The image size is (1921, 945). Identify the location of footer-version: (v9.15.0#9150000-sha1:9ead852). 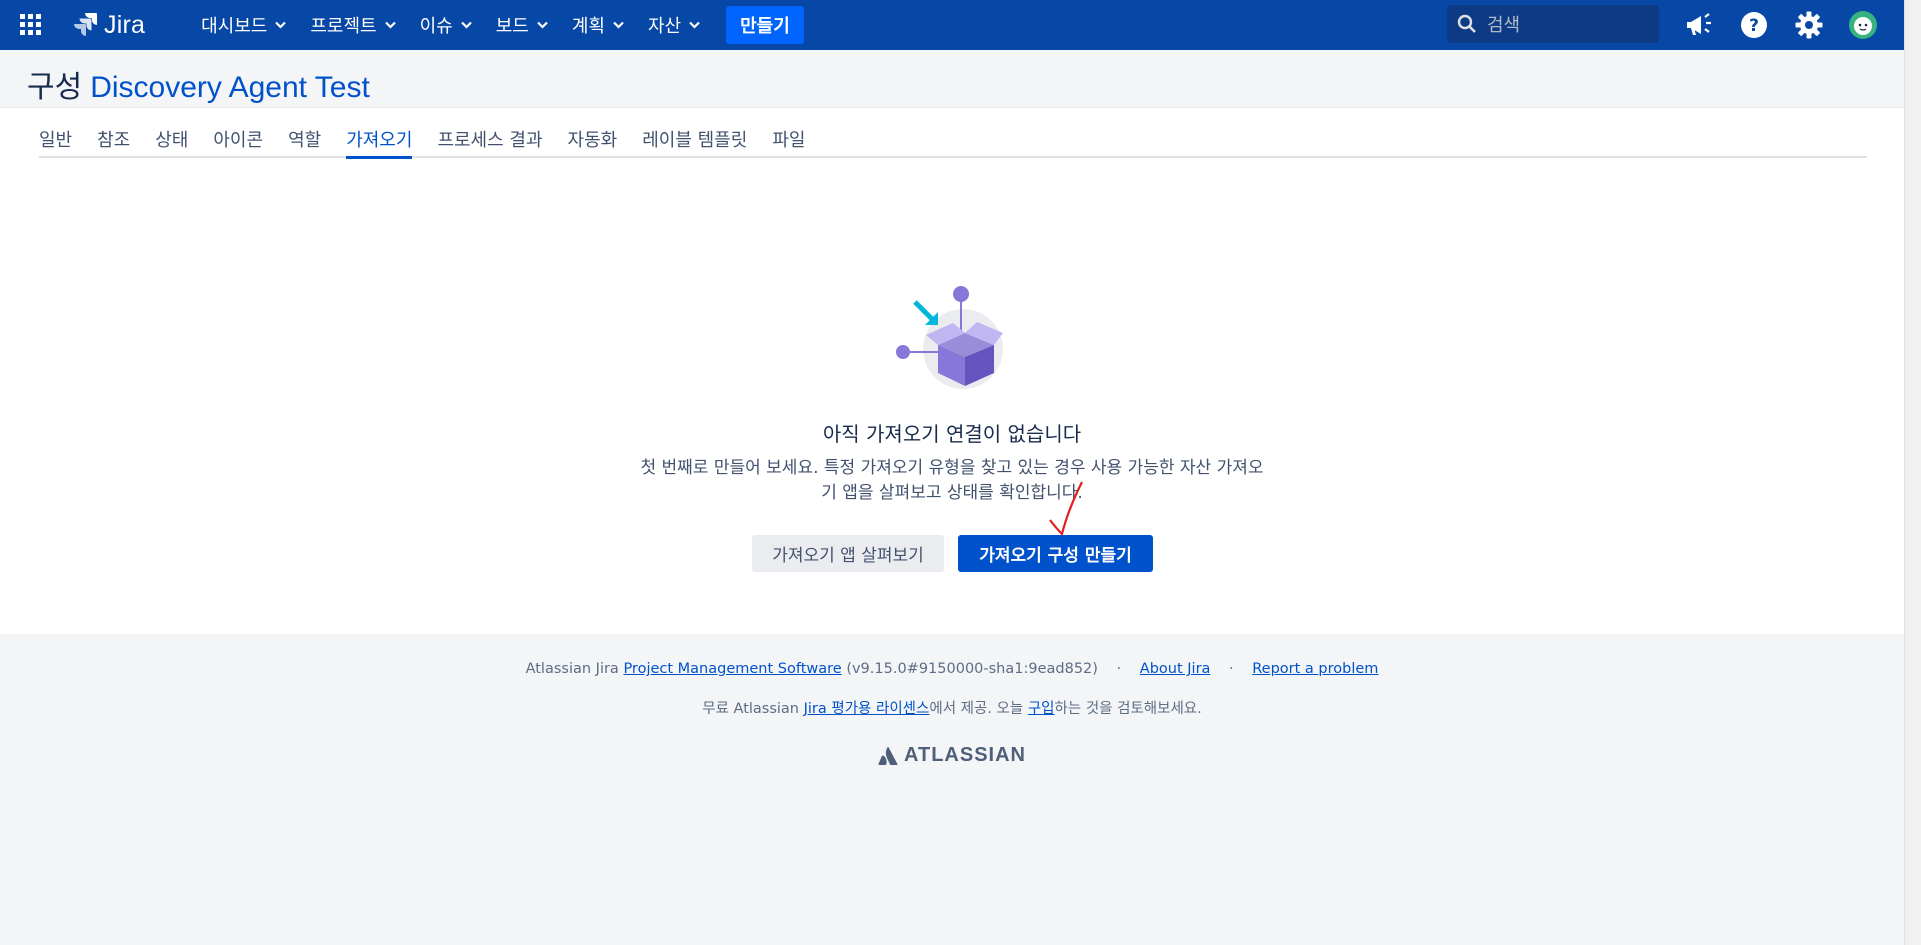
(972, 669).